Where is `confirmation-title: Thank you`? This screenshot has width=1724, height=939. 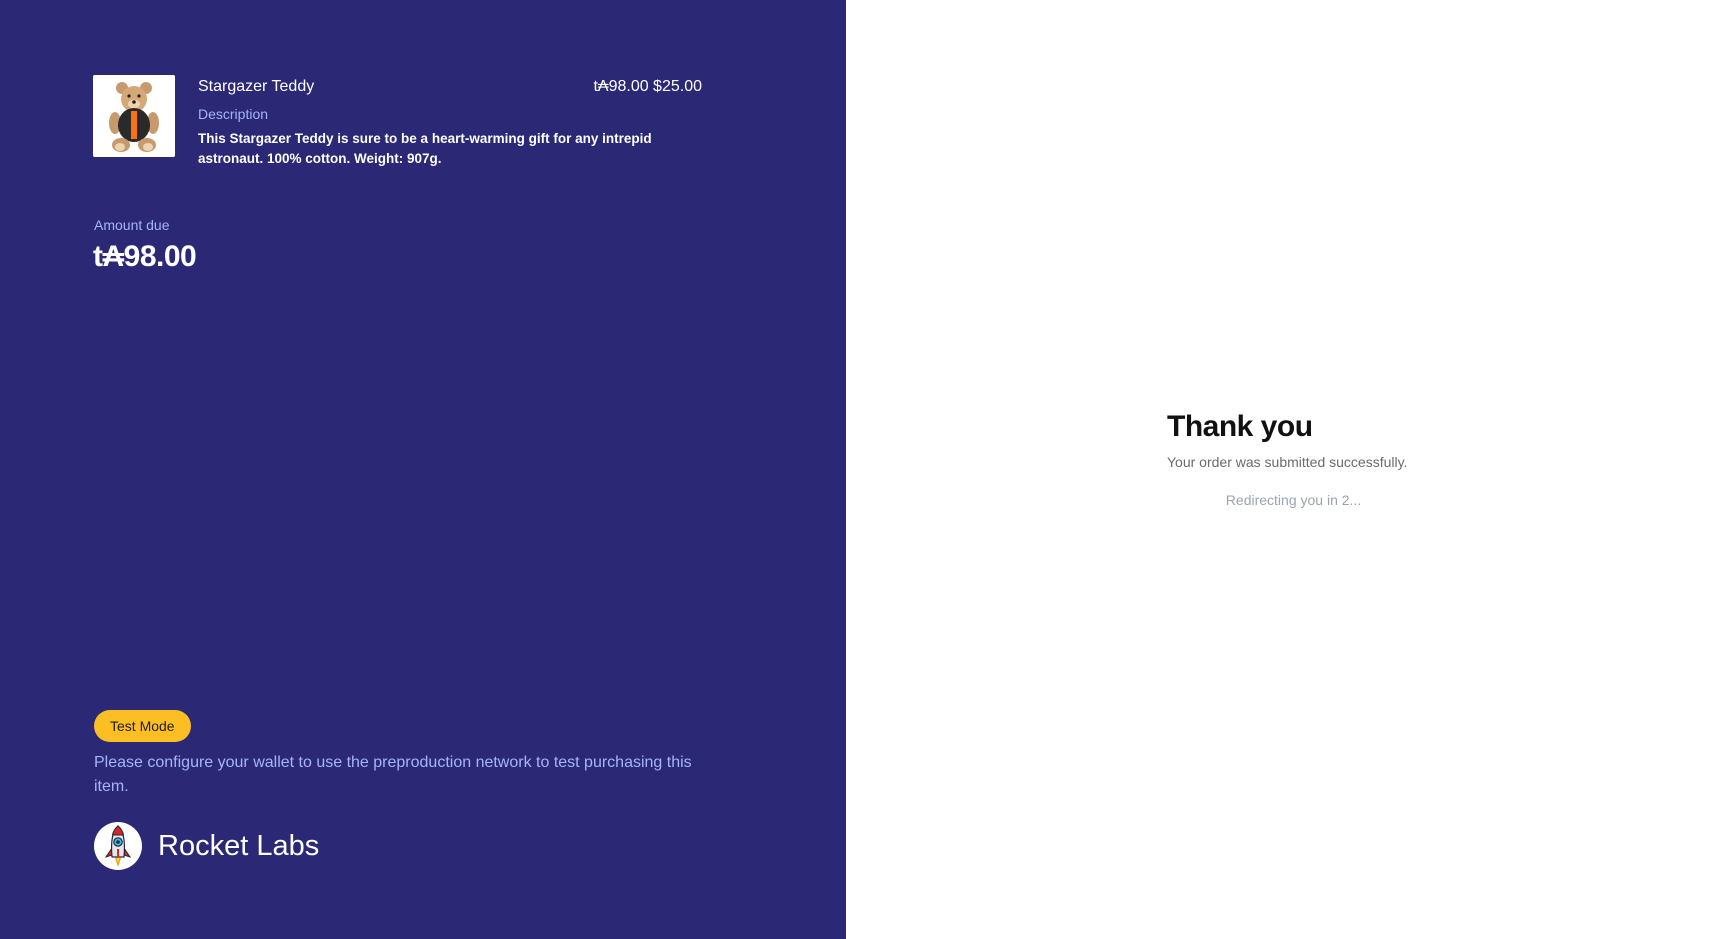
confirmation-title: Thank you is located at coordinates (1240, 426).